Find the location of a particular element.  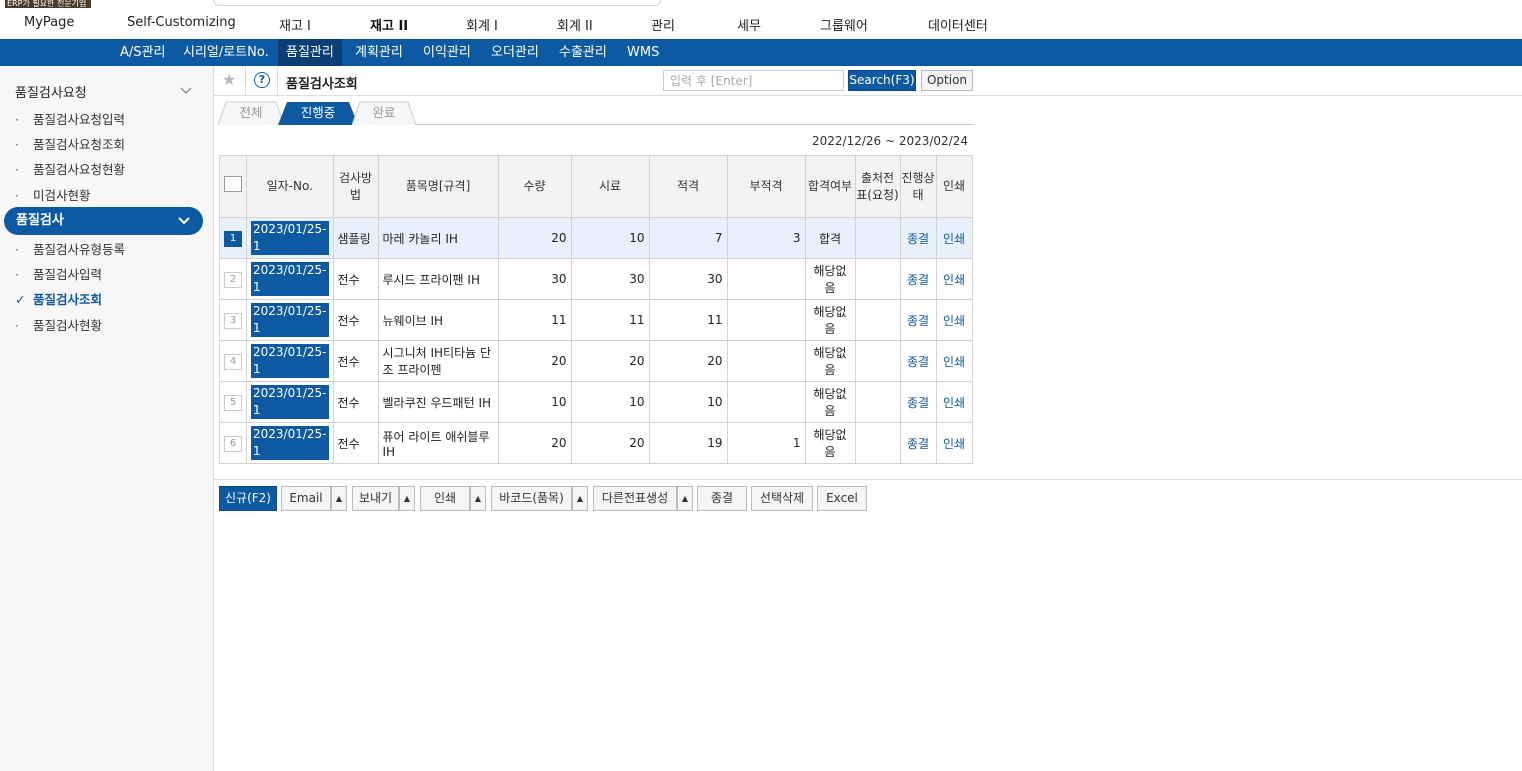

sidebar-item-uninspected: · 미검사현황 is located at coordinates (53, 194).